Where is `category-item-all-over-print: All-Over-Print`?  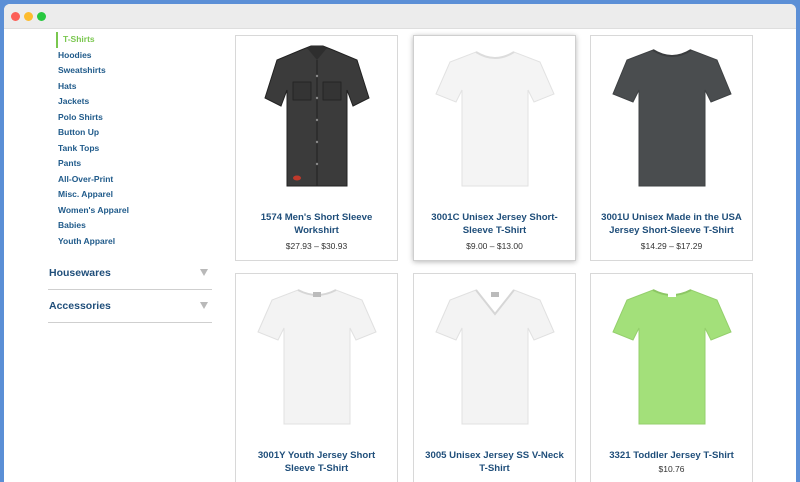 category-item-all-over-print: All-Over-Print is located at coordinates (135, 180).